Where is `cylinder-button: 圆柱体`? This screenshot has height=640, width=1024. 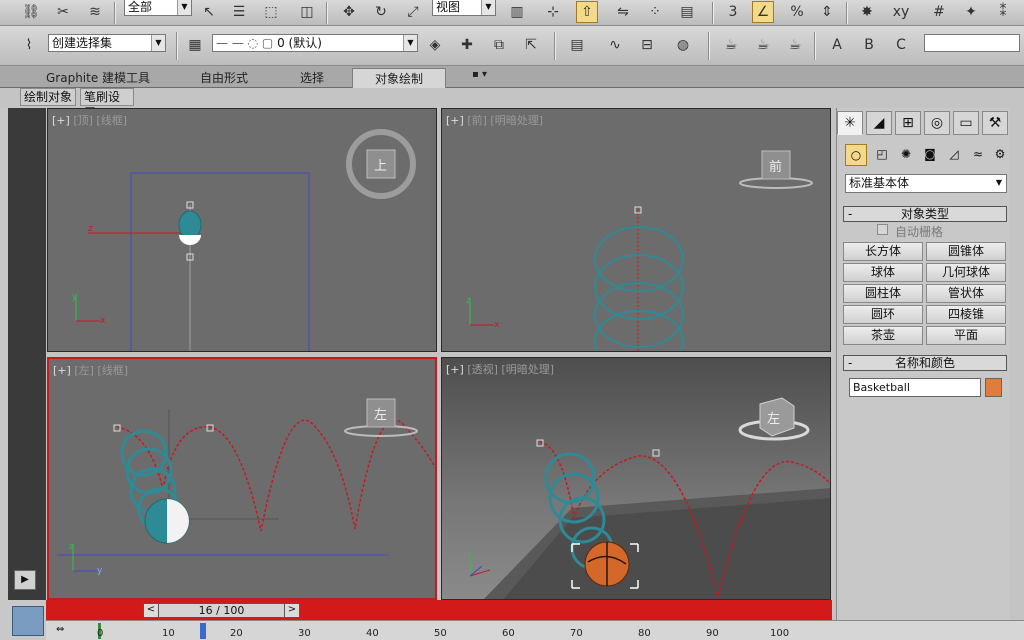 cylinder-button: 圆柱体 is located at coordinates (883, 293).